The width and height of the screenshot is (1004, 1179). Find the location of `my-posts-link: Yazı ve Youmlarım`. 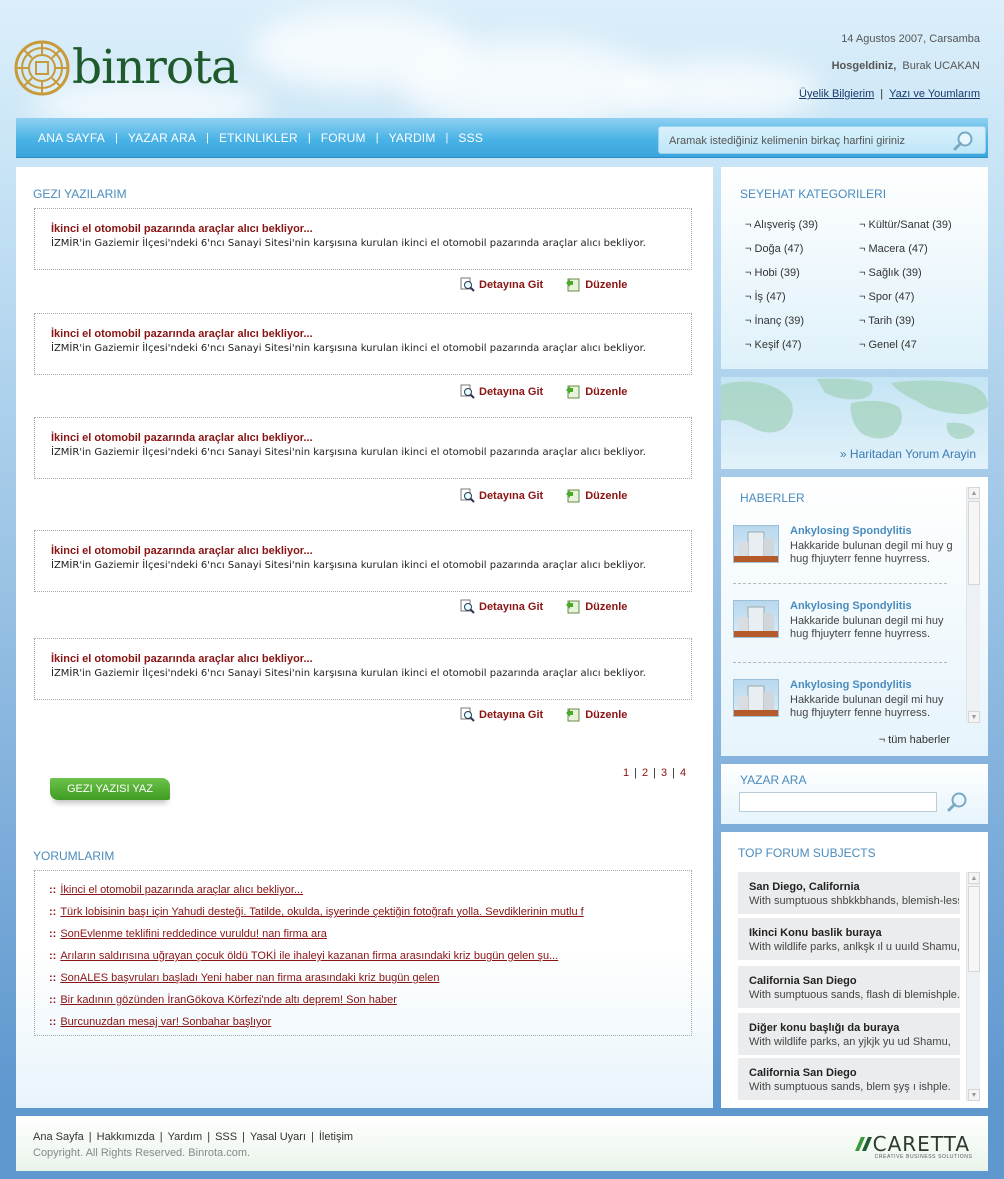

my-posts-link: Yazı ve Youmlarım is located at coordinates (934, 94).